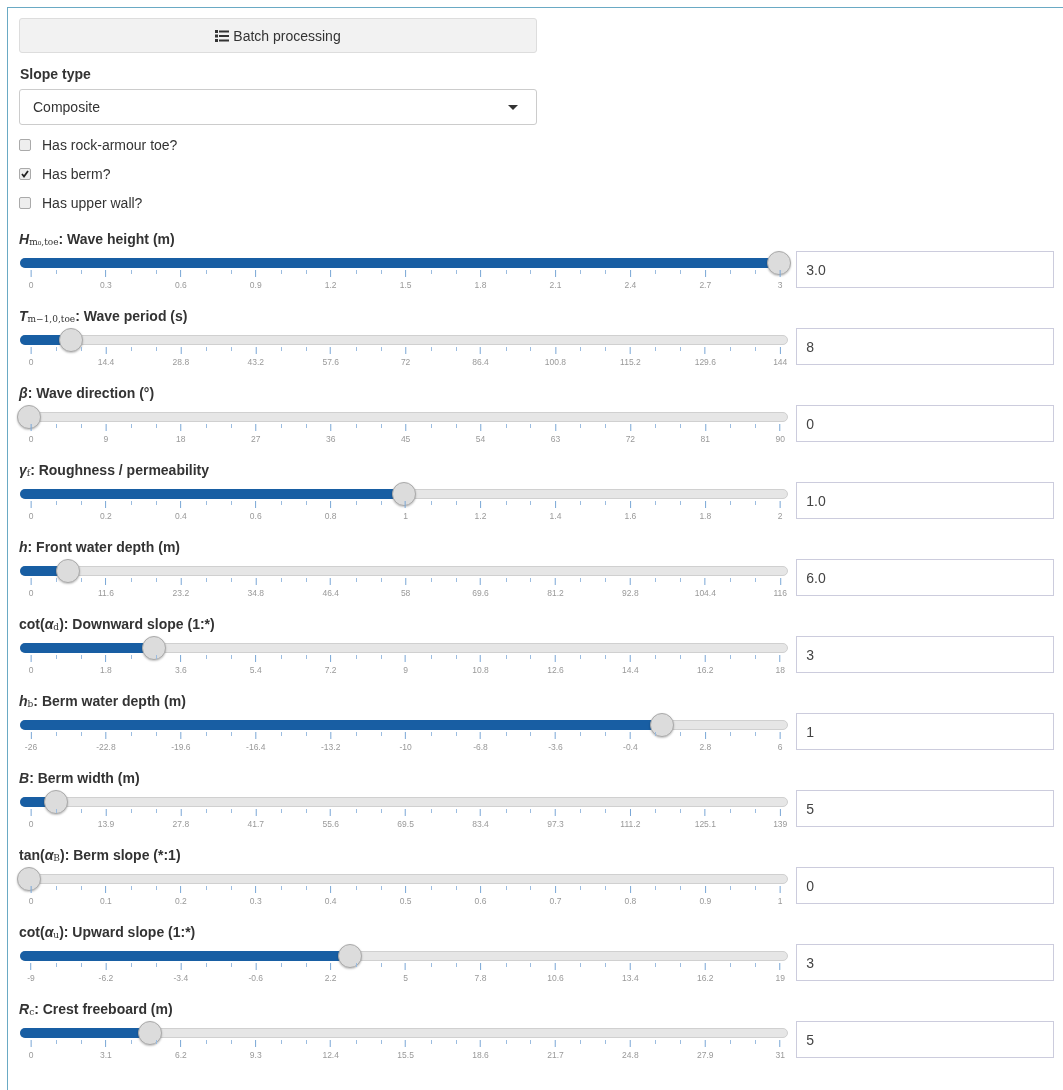  I want to click on slider-label: h: Front water depth (m), so click(100, 546).